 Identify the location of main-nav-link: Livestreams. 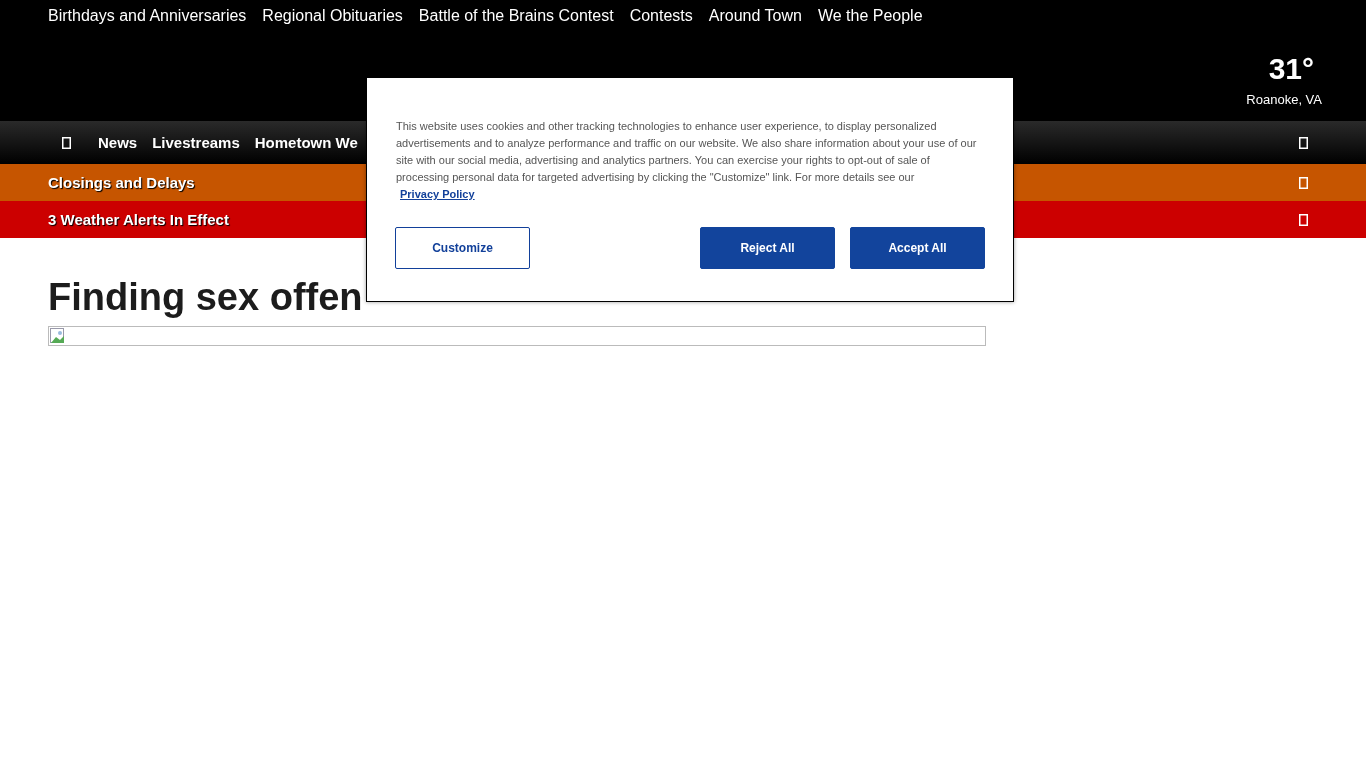
(196, 142).